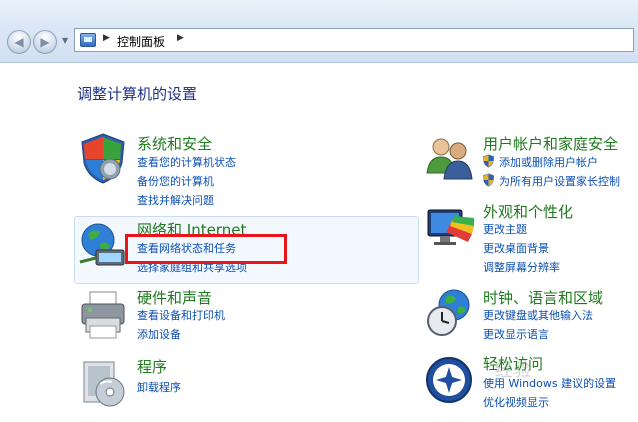 This screenshot has width=638, height=422. Describe the element at coordinates (449, 159) in the screenshot. I see `users-icon` at that location.